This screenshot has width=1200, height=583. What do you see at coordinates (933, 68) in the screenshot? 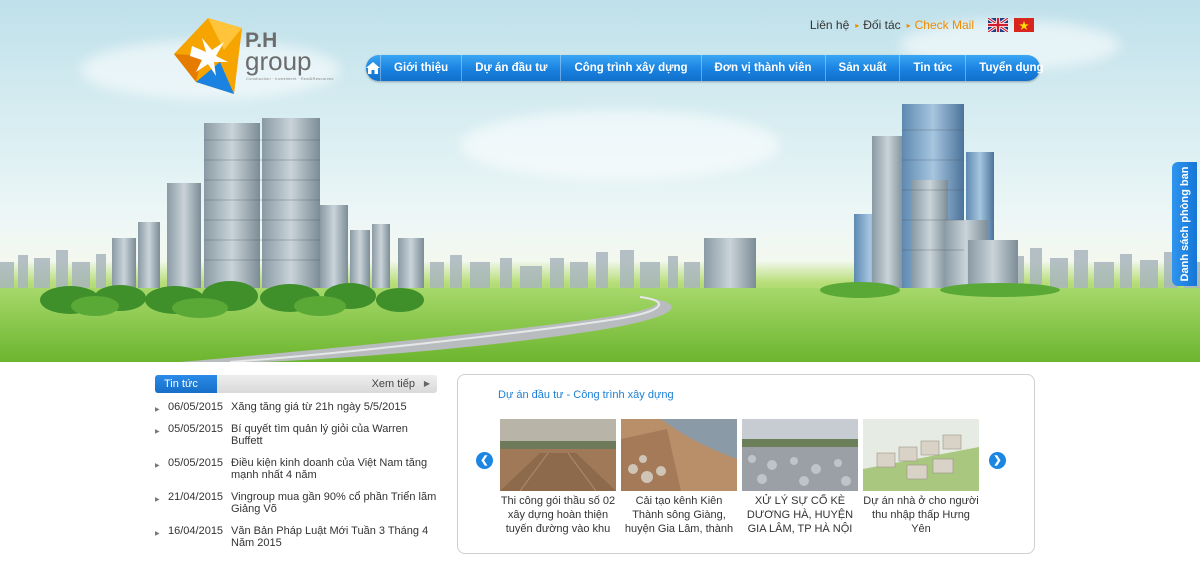
I see `nav-item-tin-tuc: Tin tức` at bounding box center [933, 68].